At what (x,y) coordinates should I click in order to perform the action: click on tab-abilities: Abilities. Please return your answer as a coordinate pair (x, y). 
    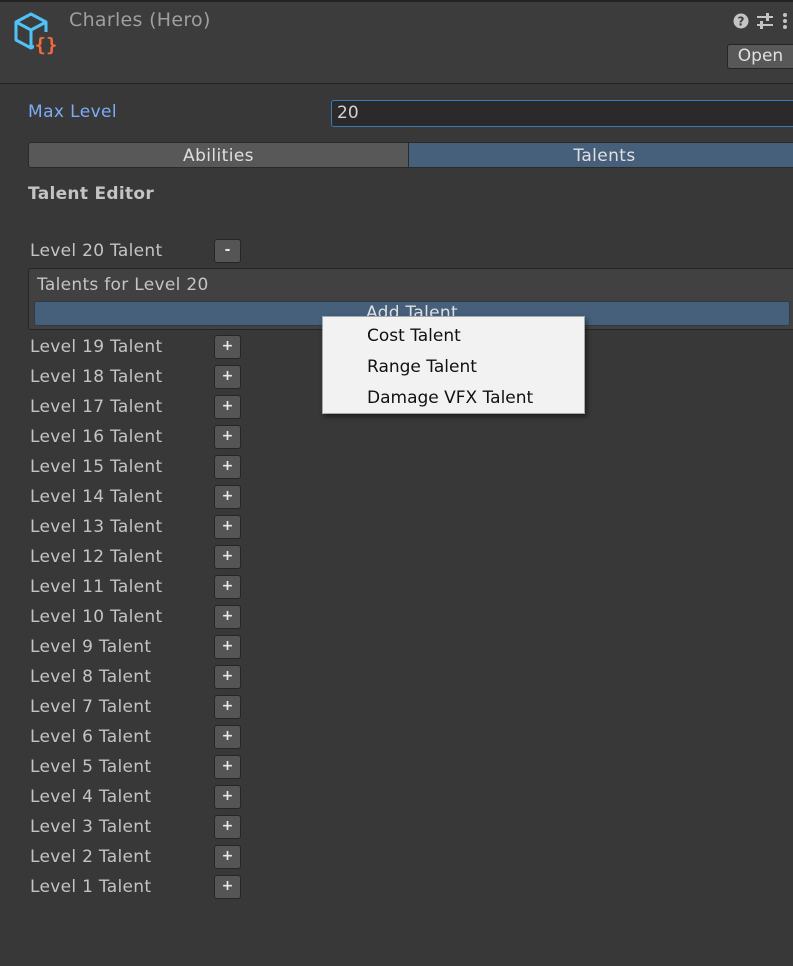
    Looking at the image, I should click on (218, 155).